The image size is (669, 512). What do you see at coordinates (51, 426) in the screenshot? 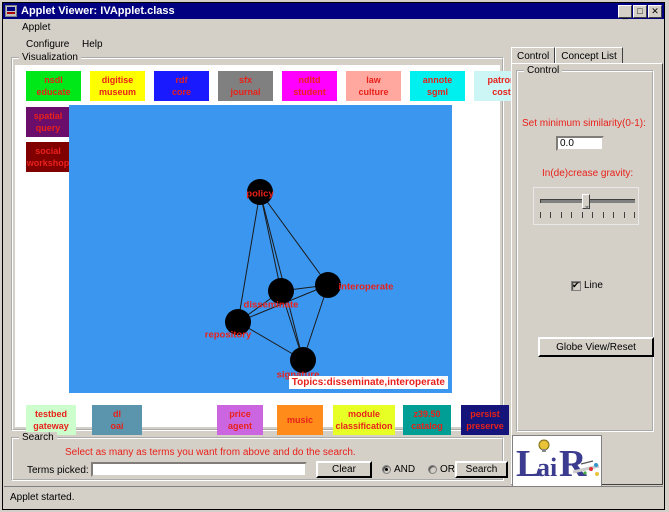
I see `term-line-2: gateway` at bounding box center [51, 426].